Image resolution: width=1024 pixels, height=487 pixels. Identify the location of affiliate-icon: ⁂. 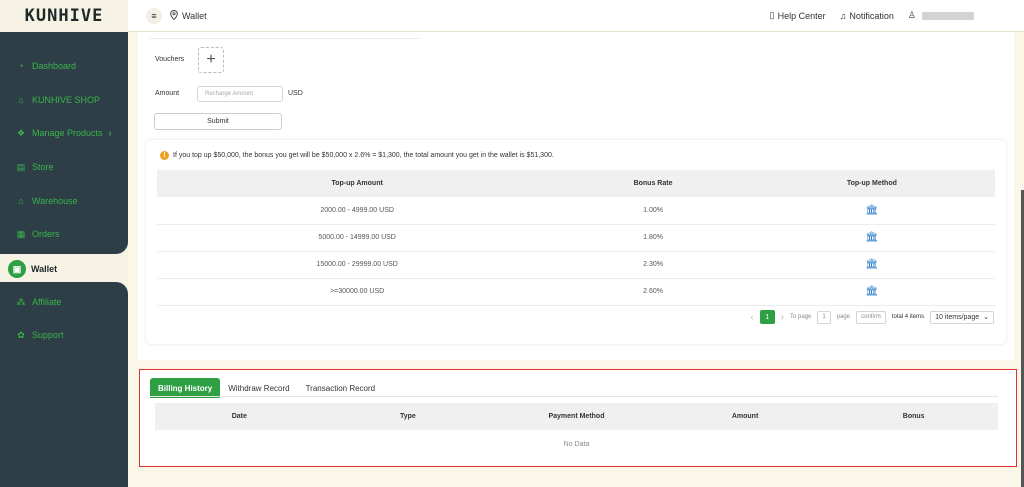
(21, 301).